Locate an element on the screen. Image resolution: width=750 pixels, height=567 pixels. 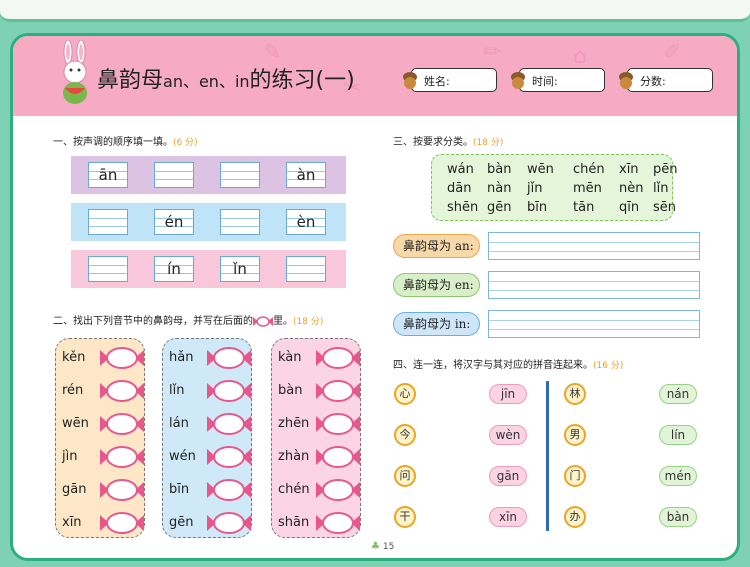
hanzi-circle: 今 is located at coordinates (405, 435).